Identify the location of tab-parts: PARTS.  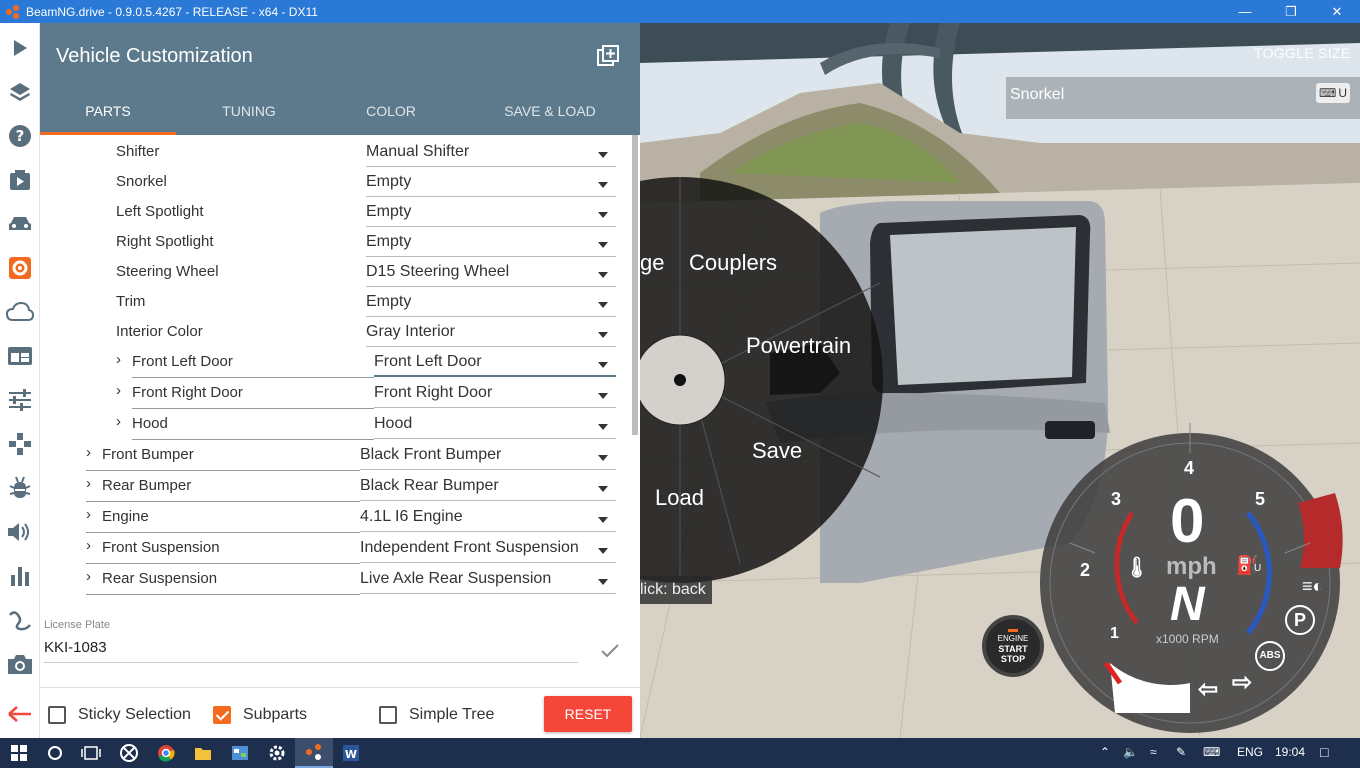
(108, 119).